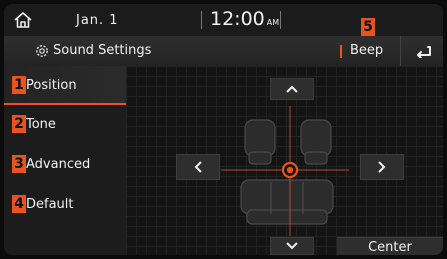 The image size is (447, 259). I want to click on sidebar-item-label: Position, so click(51, 85).